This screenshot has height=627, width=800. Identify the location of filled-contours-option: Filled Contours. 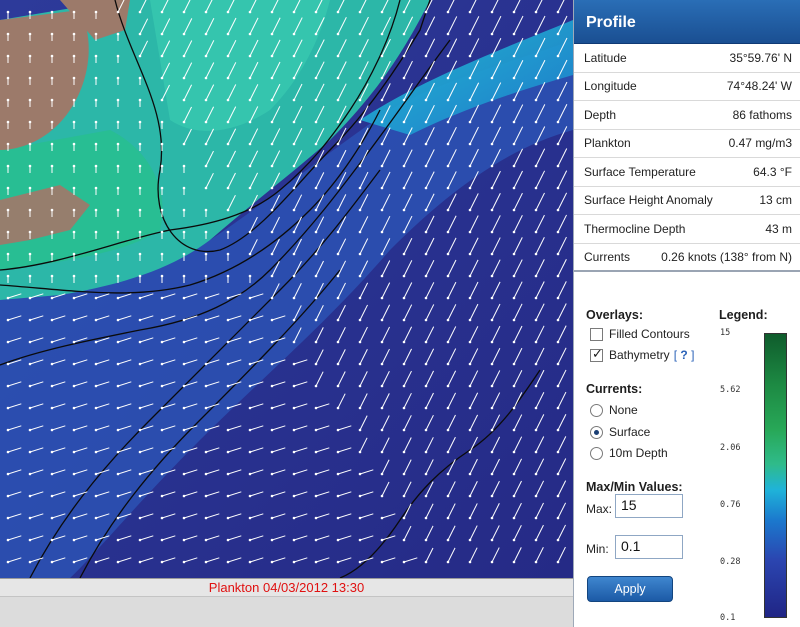
(640, 334).